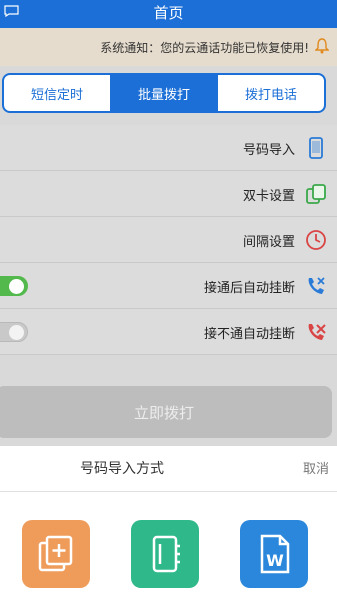 This screenshot has width=337, height=600. What do you see at coordinates (14, 286) in the screenshot?
I see `auto-hangup-connected-toggle` at bounding box center [14, 286].